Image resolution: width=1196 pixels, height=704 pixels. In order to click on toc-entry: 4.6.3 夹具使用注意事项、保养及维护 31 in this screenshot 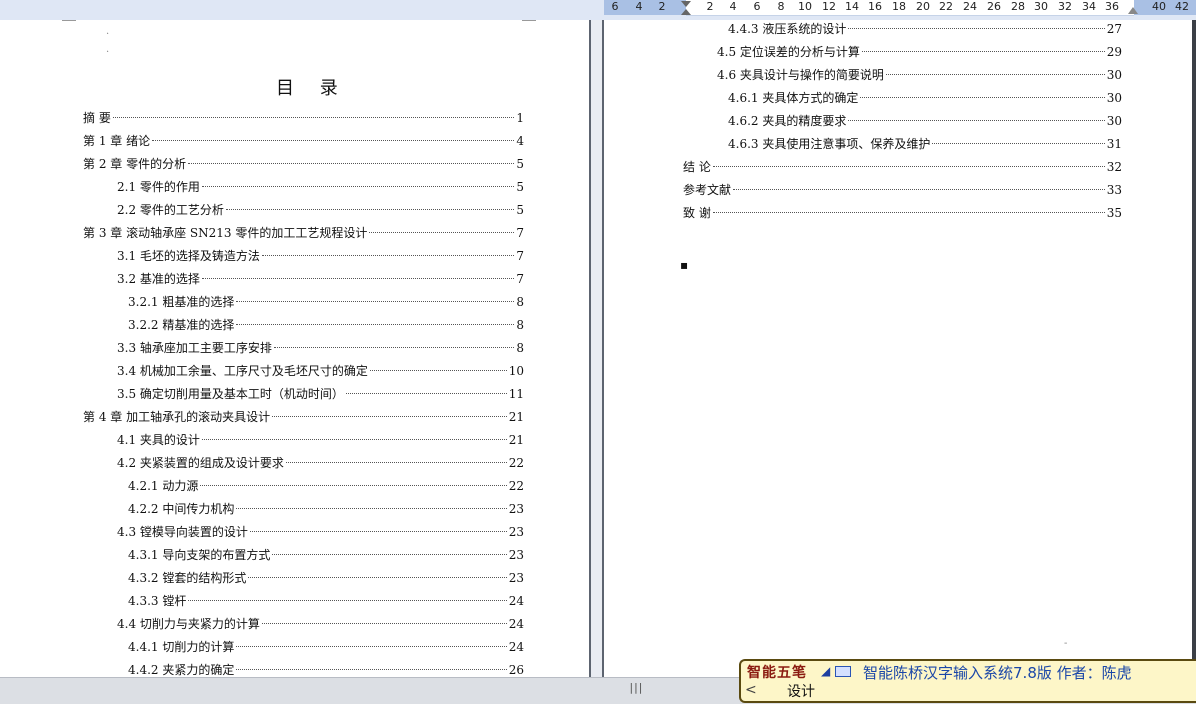, I will do `click(925, 144)`.